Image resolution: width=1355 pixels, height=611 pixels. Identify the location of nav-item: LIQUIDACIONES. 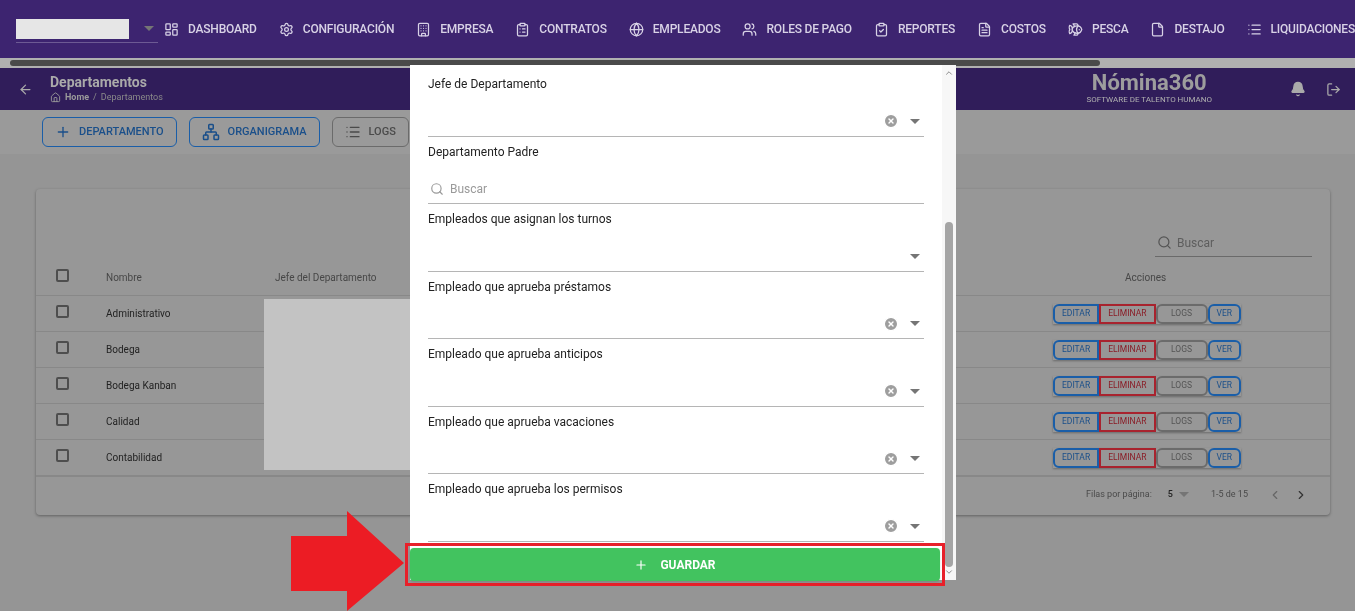
(1300, 29).